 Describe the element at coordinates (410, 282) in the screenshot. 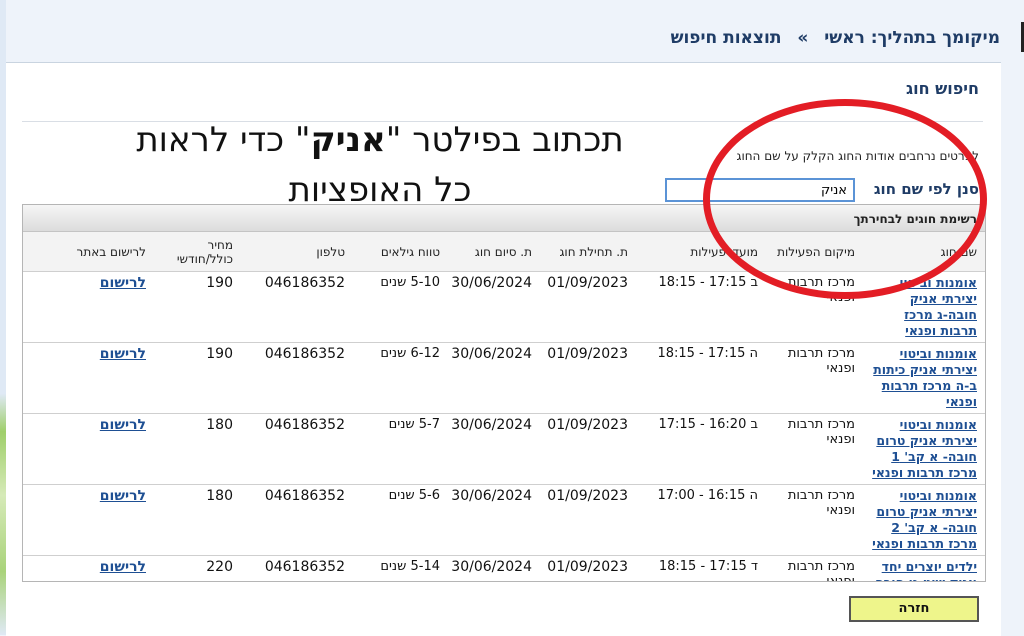

I see `cell-value: 5-10 שנים` at that location.